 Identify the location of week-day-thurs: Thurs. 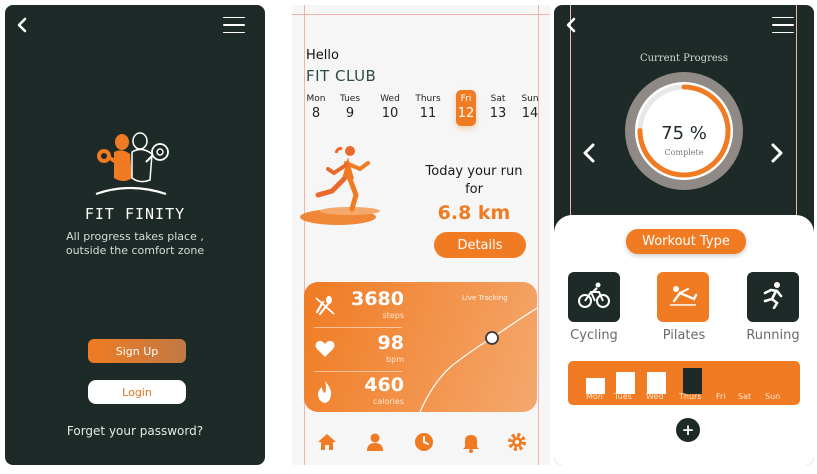
(690, 396).